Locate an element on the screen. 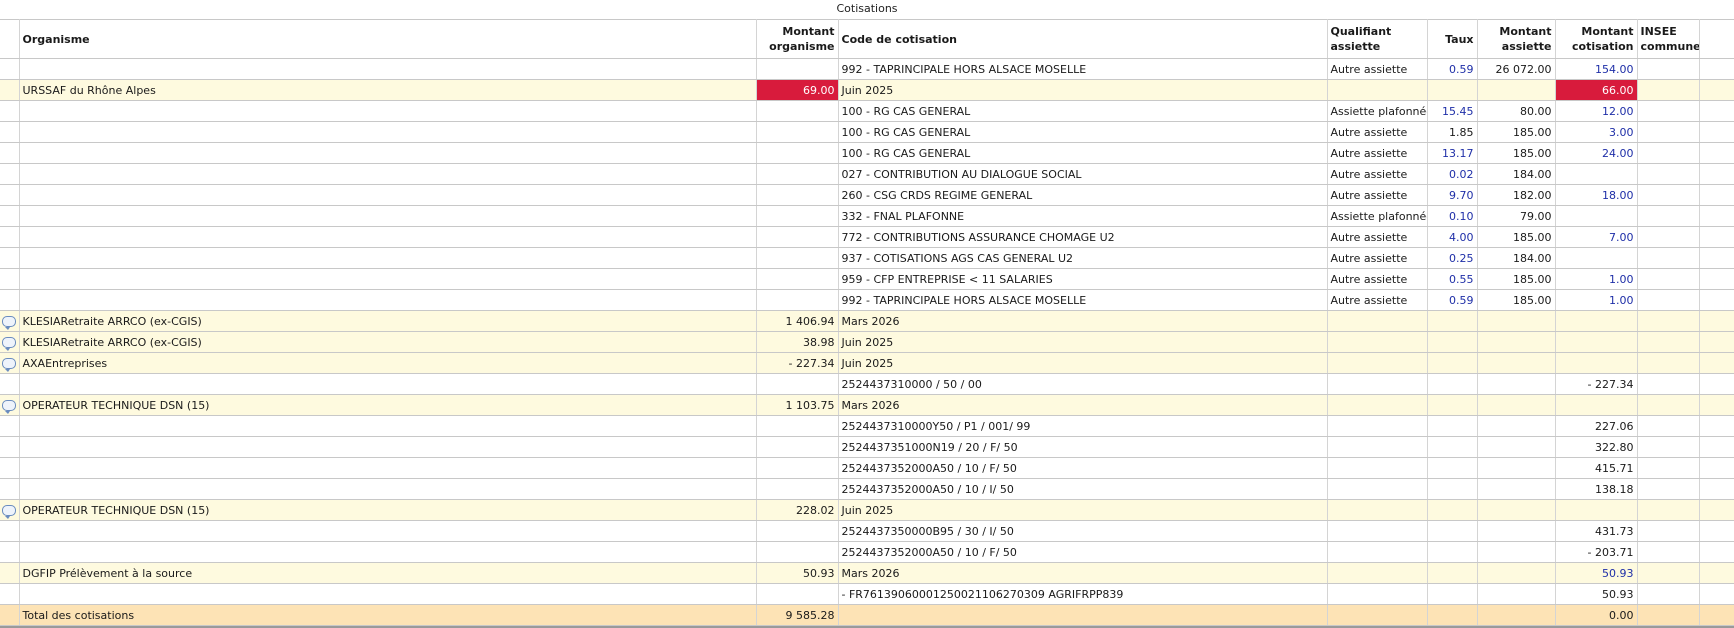  qualifiant-assiette-cell: Assiette plafonnée is located at coordinates (1377, 111).